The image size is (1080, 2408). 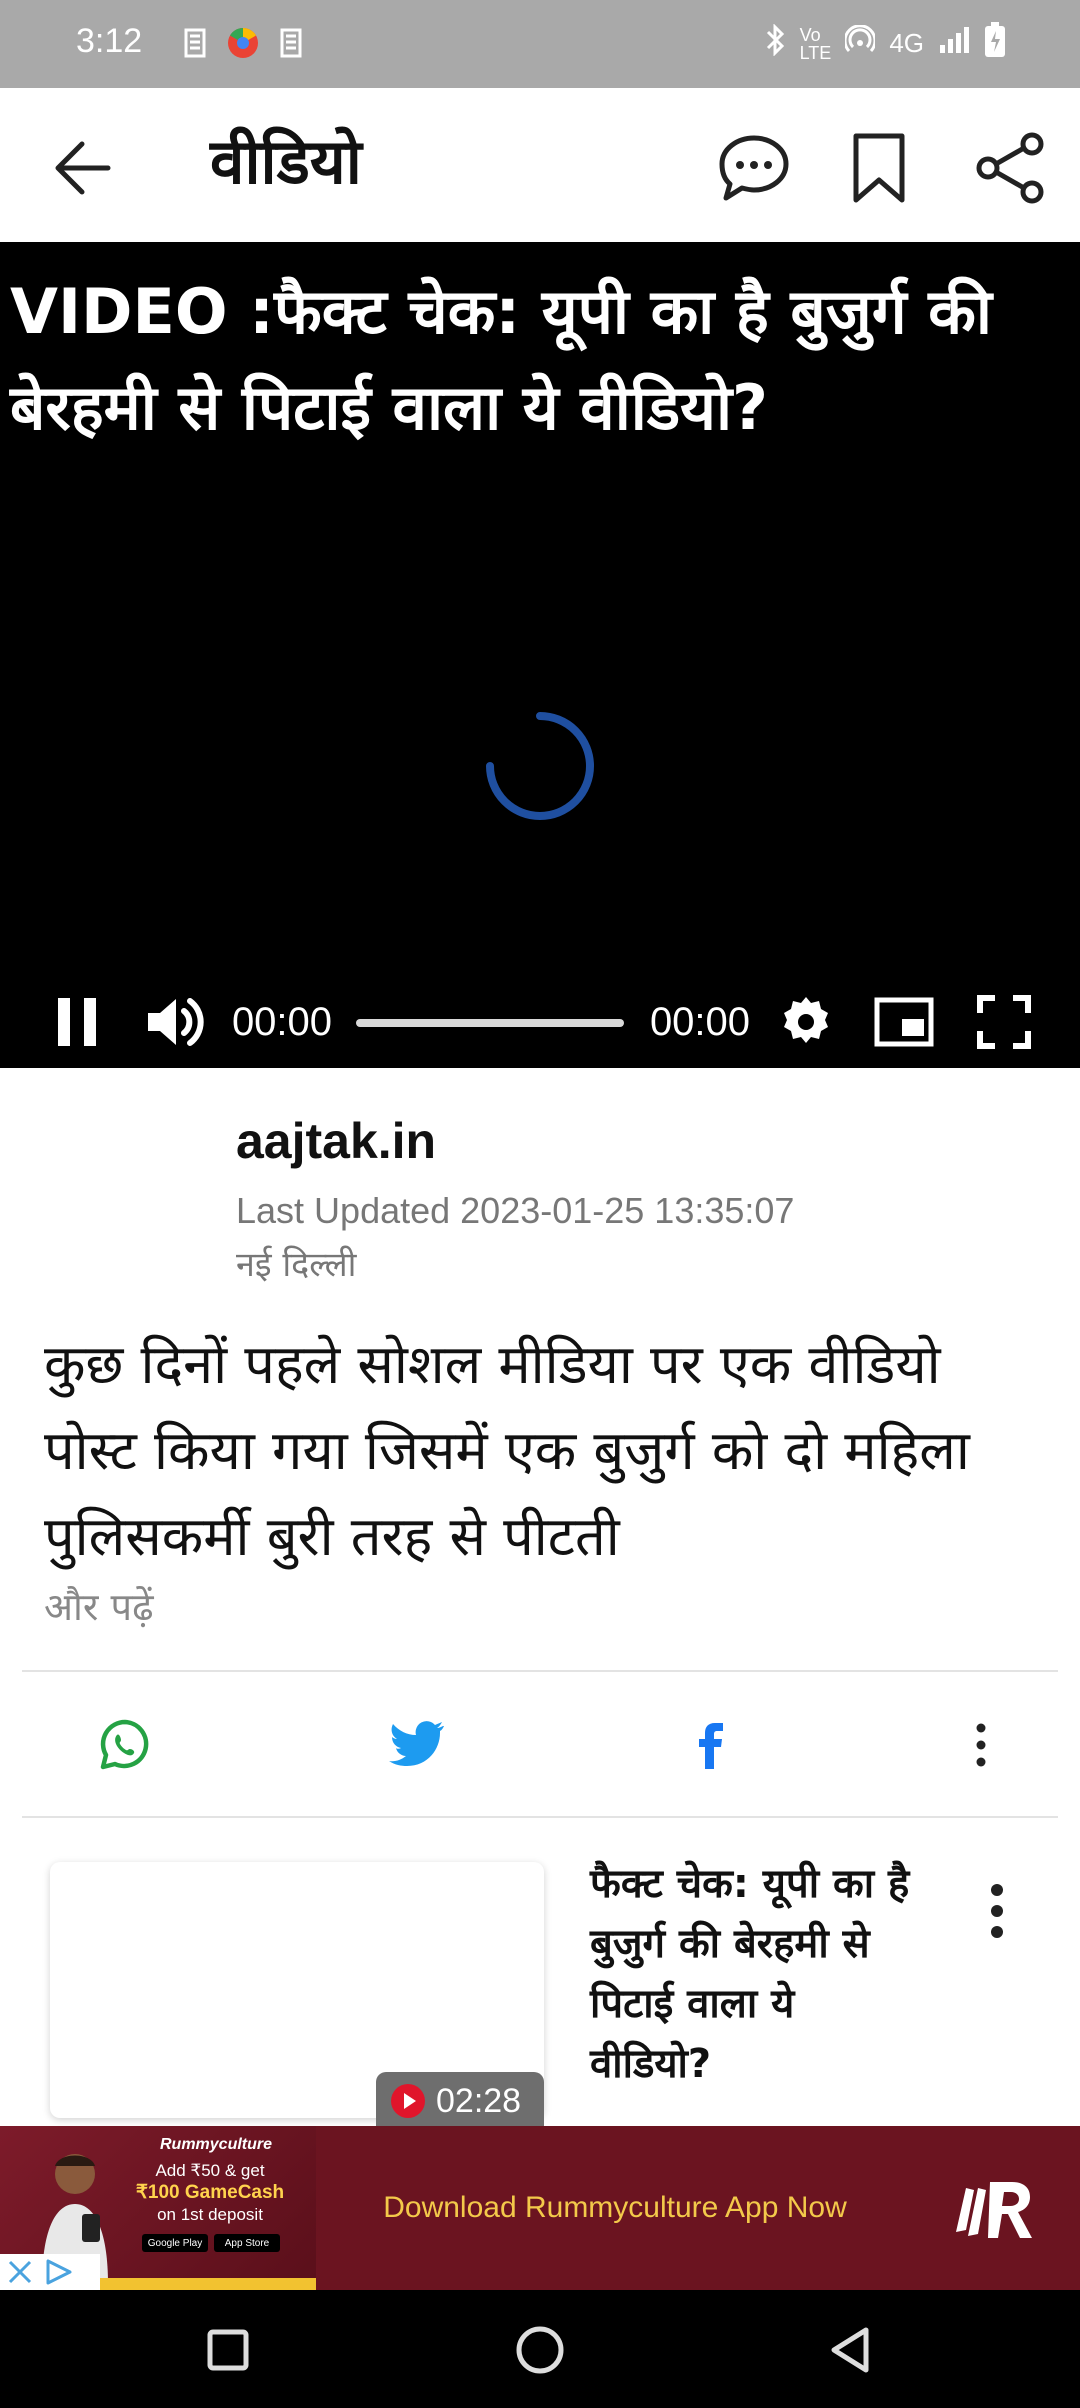 What do you see at coordinates (540, 766) in the screenshot?
I see `loading-spinner-icon` at bounding box center [540, 766].